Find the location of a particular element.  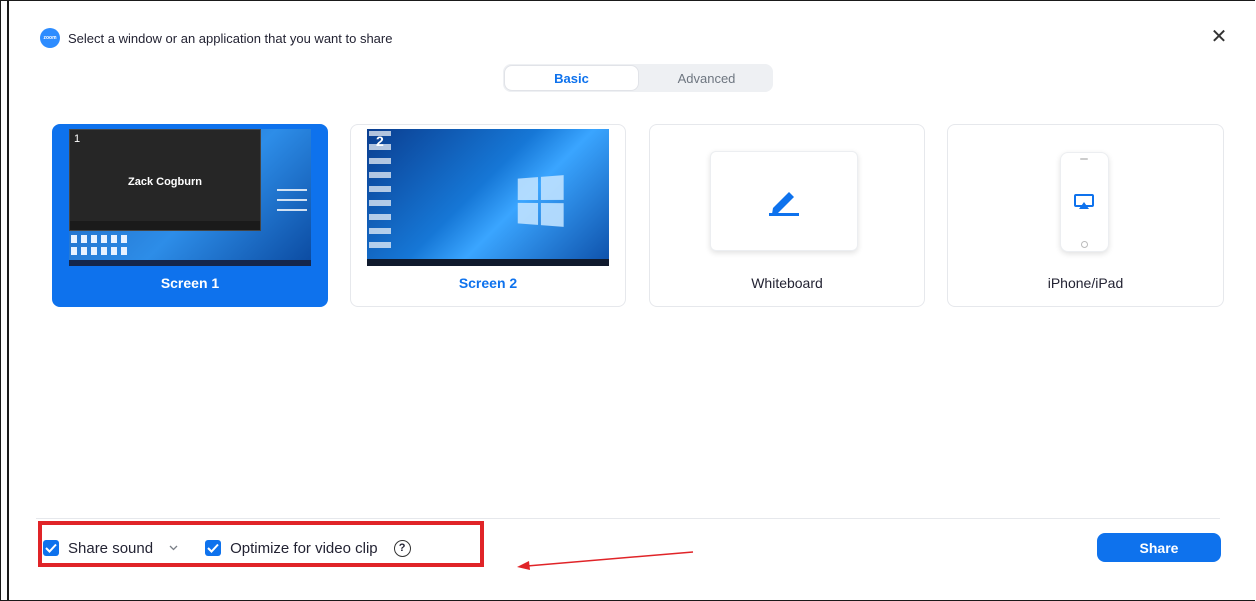

whiteboard-tile is located at coordinates (784, 201).